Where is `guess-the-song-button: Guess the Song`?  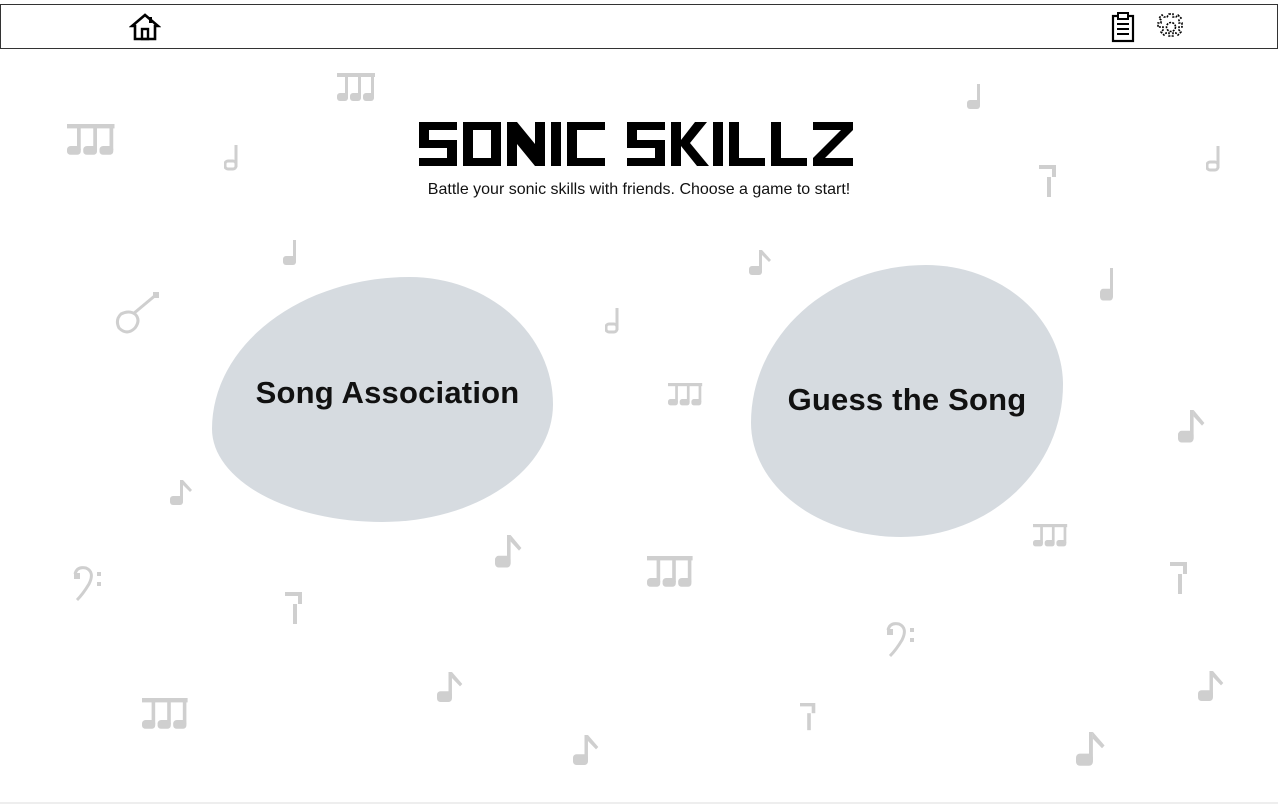
guess-the-song-button: Guess the Song is located at coordinates (907, 401).